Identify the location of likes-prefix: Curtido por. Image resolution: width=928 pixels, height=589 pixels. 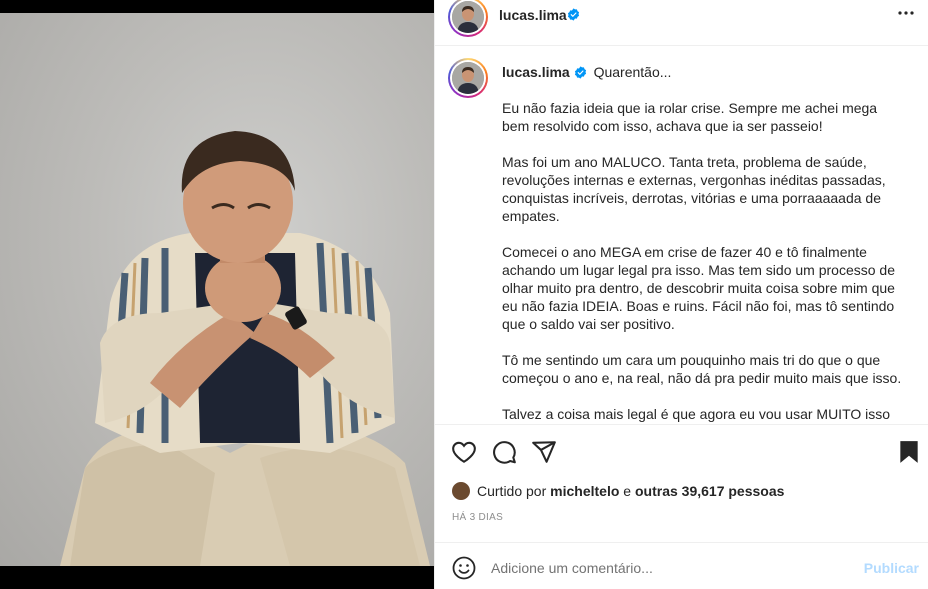
(512, 491).